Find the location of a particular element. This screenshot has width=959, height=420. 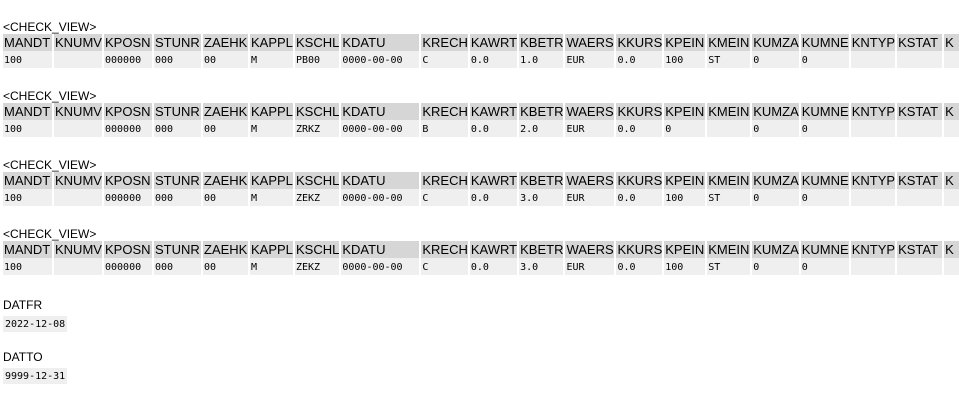

cell-kschl: ZRKZ is located at coordinates (317, 128).